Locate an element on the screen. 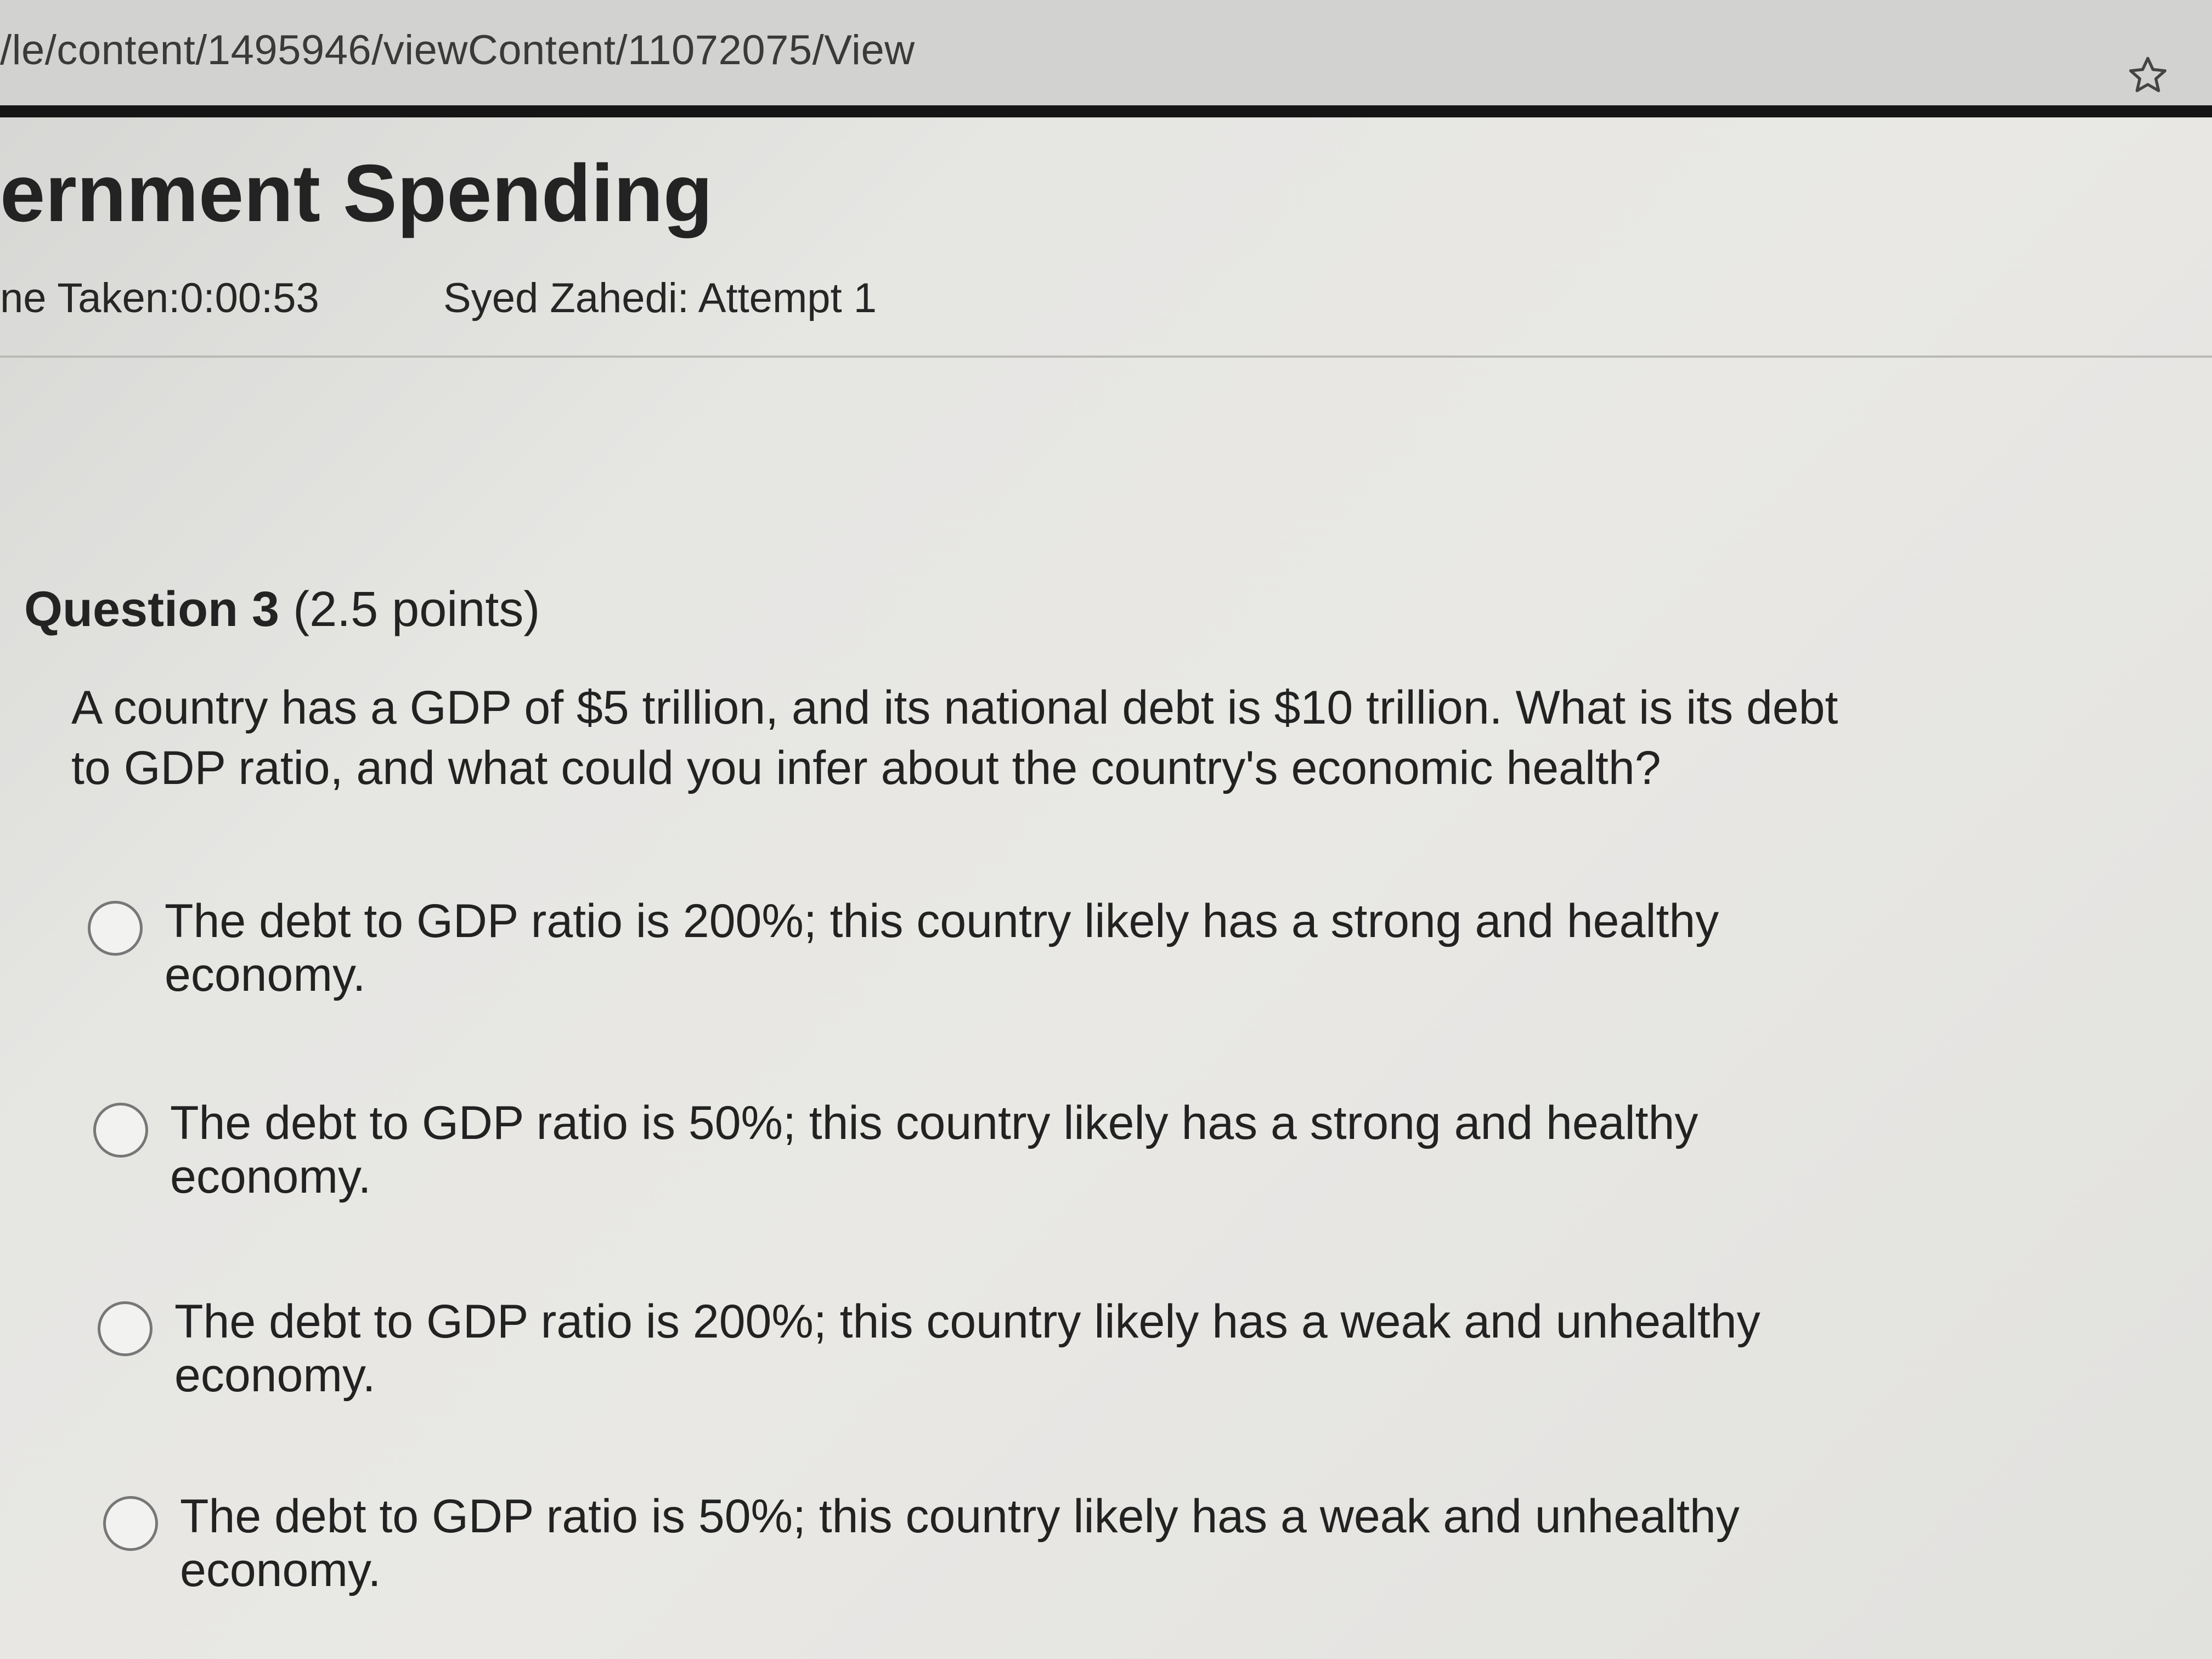  header-divider is located at coordinates (1106, 111).